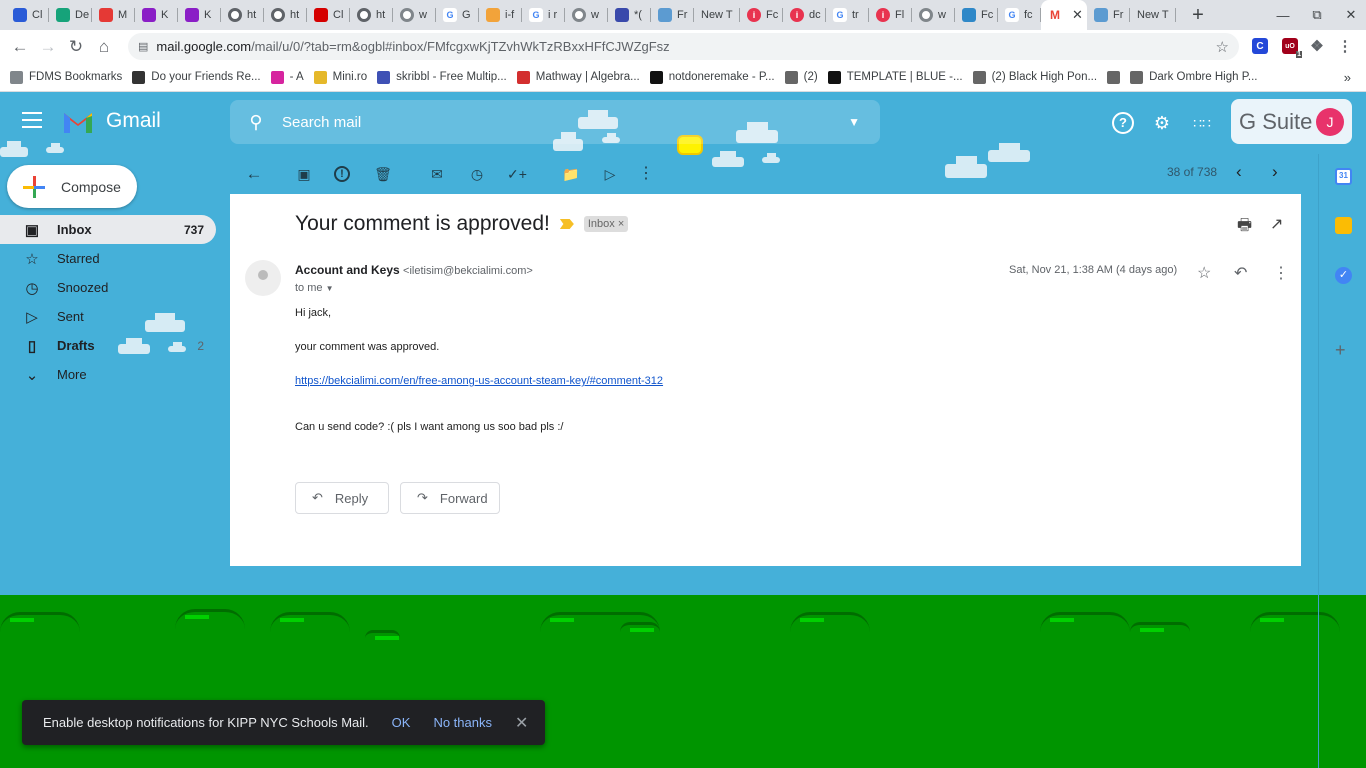 This screenshot has width=1366, height=768. What do you see at coordinates (383, 174) in the screenshot?
I see `delete-trash-icon: 🗑` at bounding box center [383, 174].